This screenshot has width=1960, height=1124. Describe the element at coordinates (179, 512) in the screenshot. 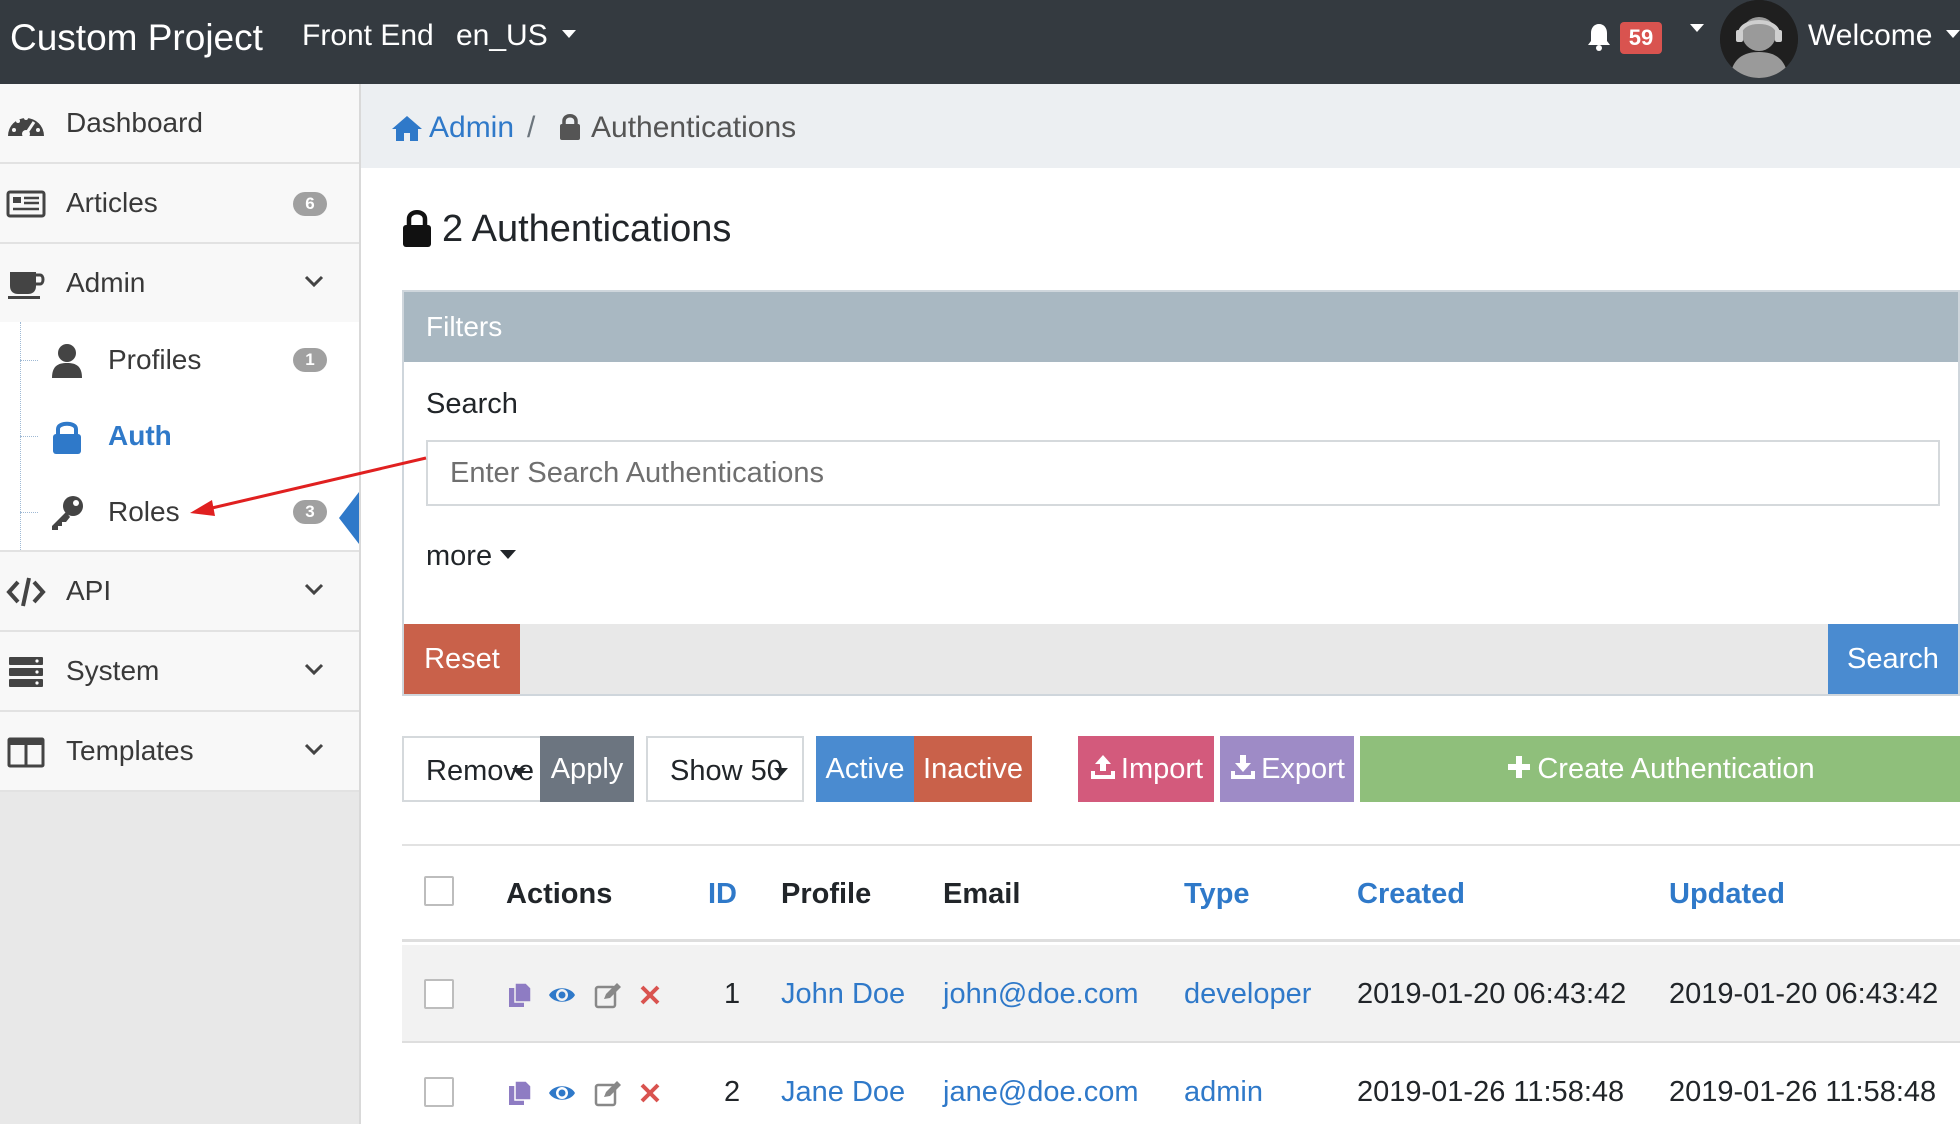

I see `sidebar-item-roles: Roles 3` at that location.